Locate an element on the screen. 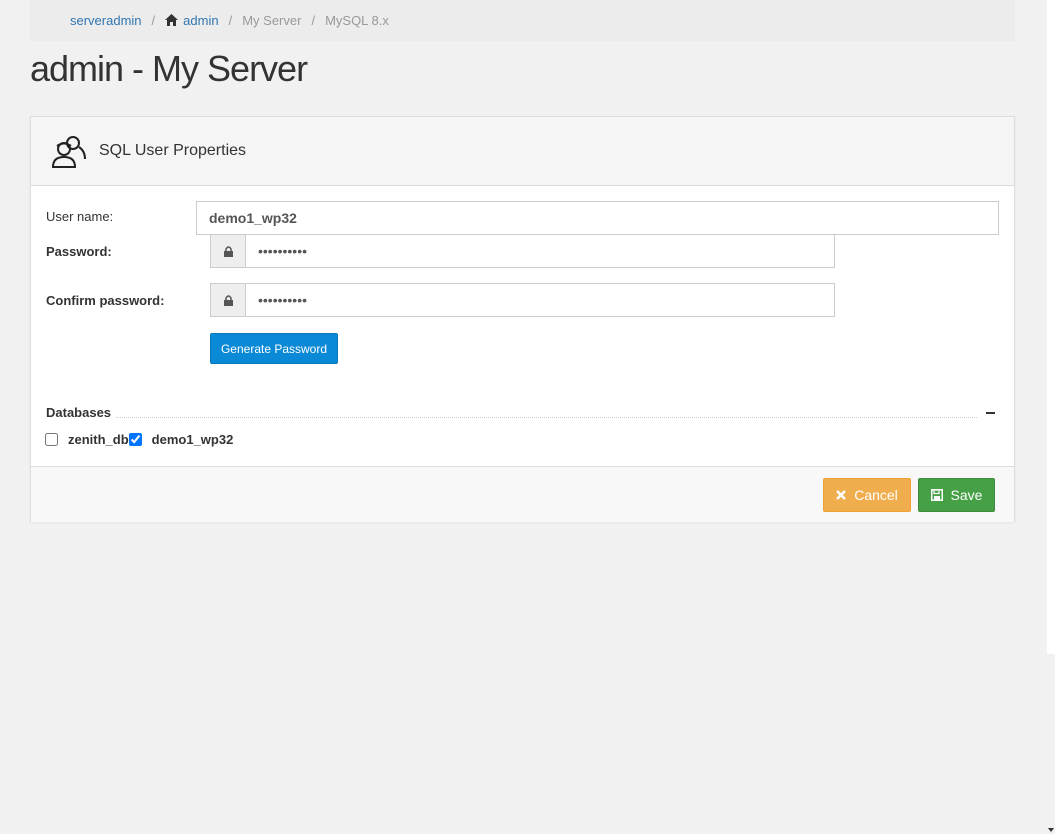 The height and width of the screenshot is (837, 1055). breadcrumb-admin: admin is located at coordinates (192, 20).